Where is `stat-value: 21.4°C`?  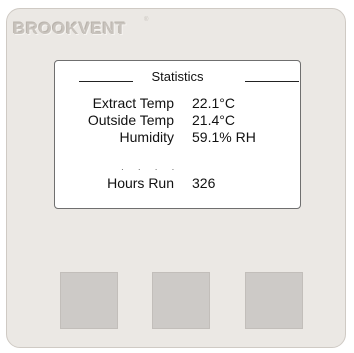 stat-value: 21.4°C is located at coordinates (213, 120).